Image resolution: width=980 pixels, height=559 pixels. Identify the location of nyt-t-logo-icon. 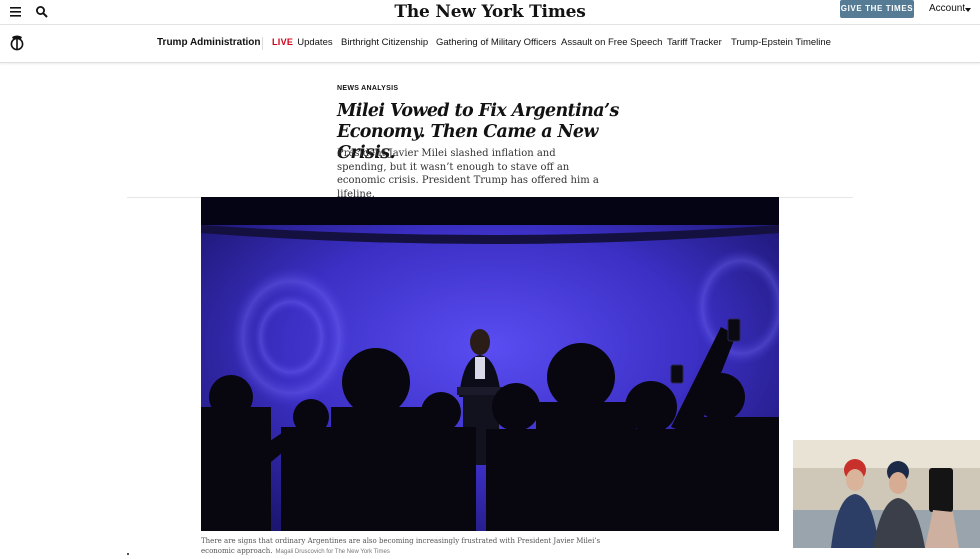
(17, 43).